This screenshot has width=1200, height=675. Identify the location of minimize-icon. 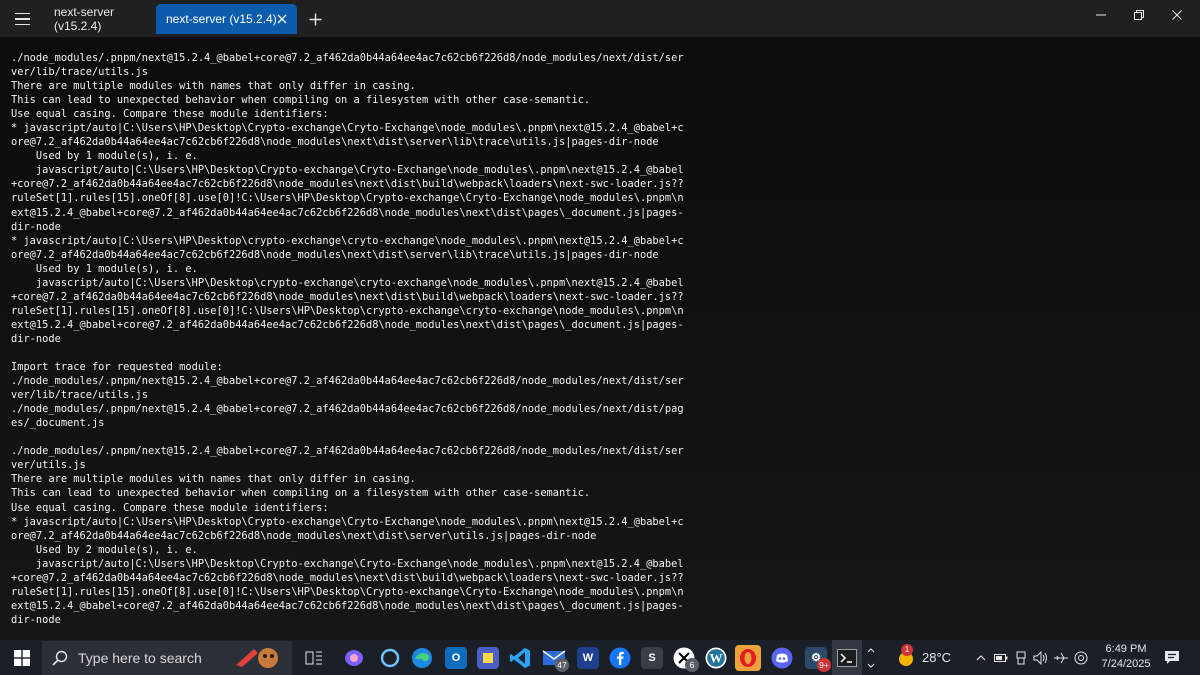
(1101, 15).